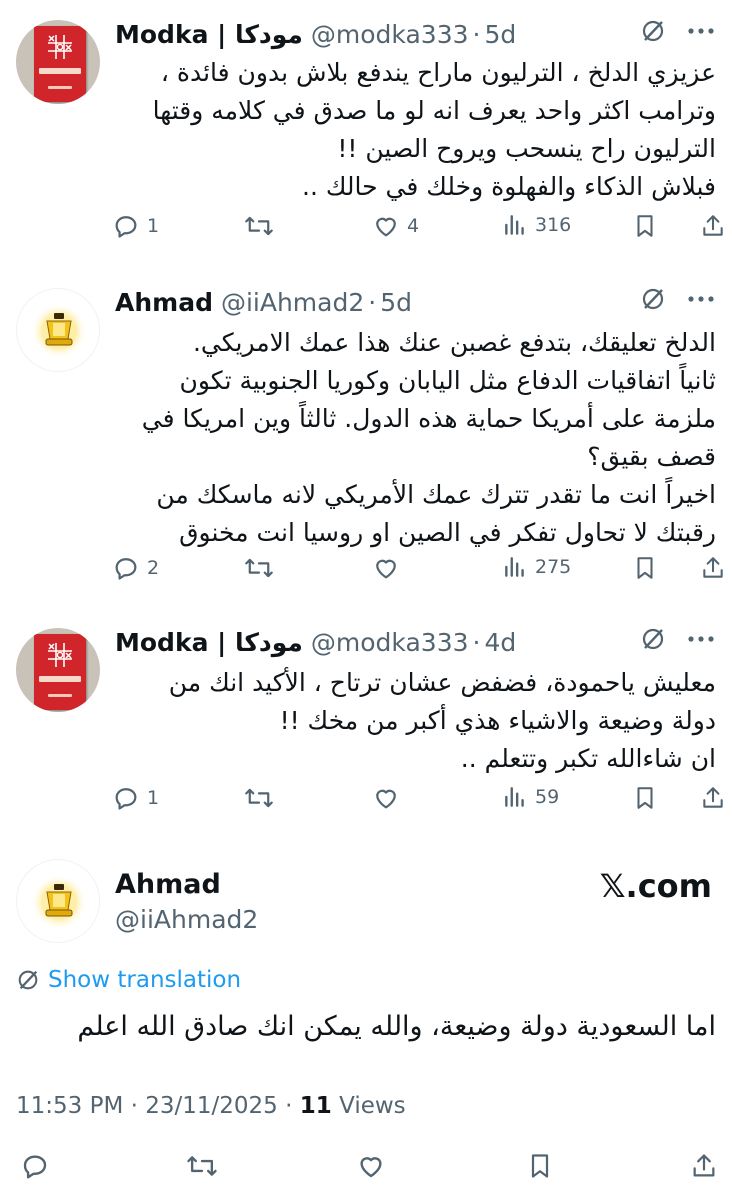 The height and width of the screenshot is (1199, 732). I want to click on views-count: 59, so click(547, 797).